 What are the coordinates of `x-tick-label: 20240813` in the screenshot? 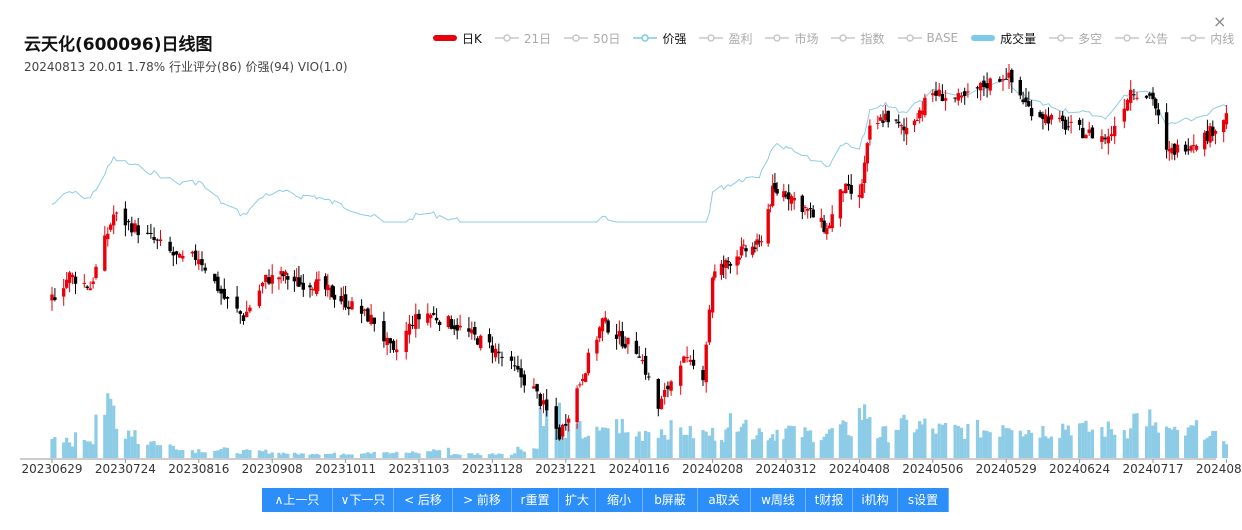 It's located at (1219, 469).